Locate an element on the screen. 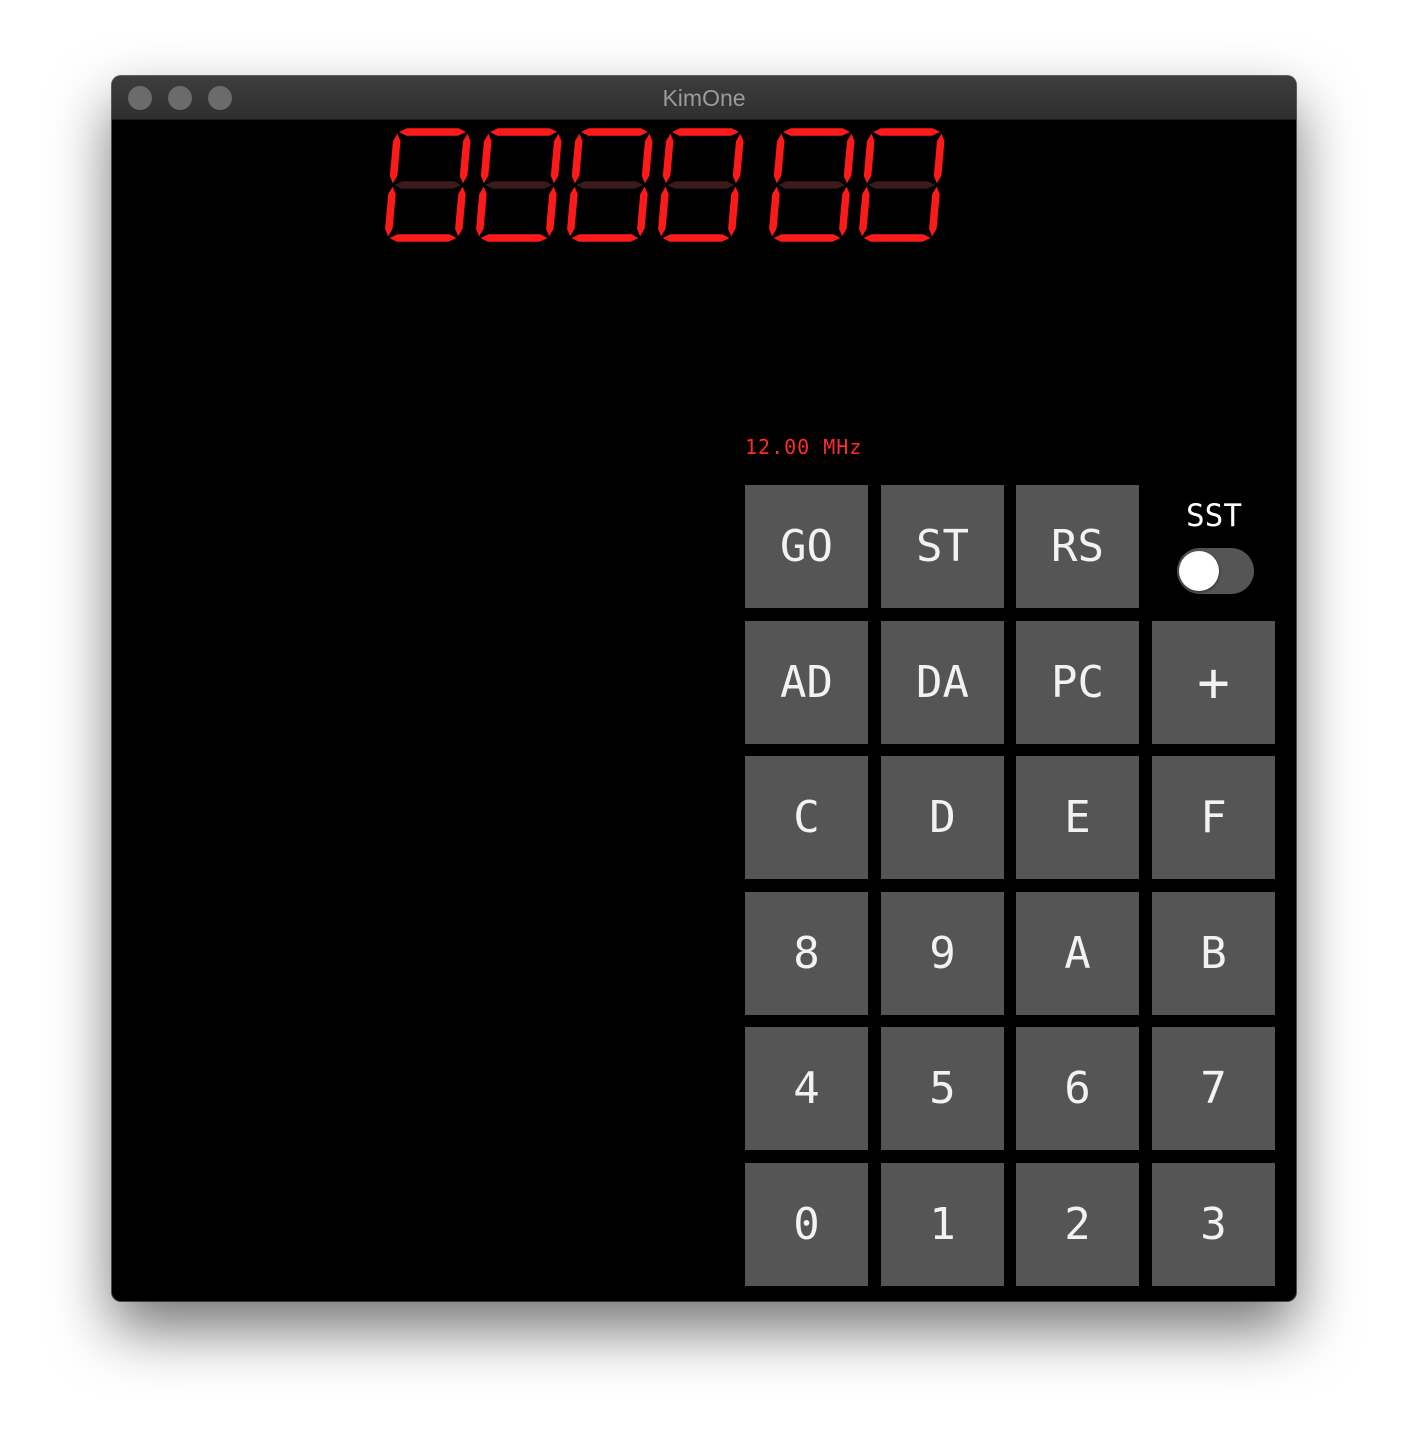  window-title: KimOne is located at coordinates (704, 98).